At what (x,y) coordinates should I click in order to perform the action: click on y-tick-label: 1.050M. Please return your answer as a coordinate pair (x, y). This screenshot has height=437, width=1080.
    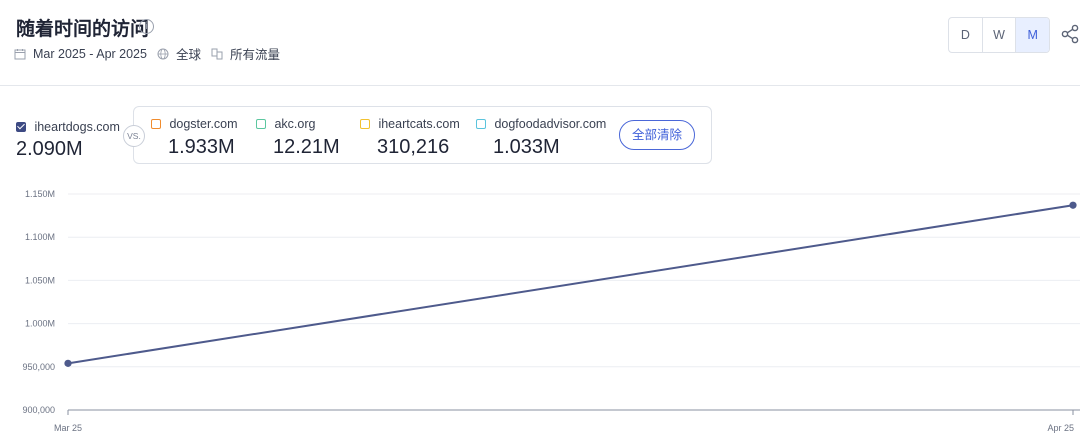
    Looking at the image, I should click on (40, 280).